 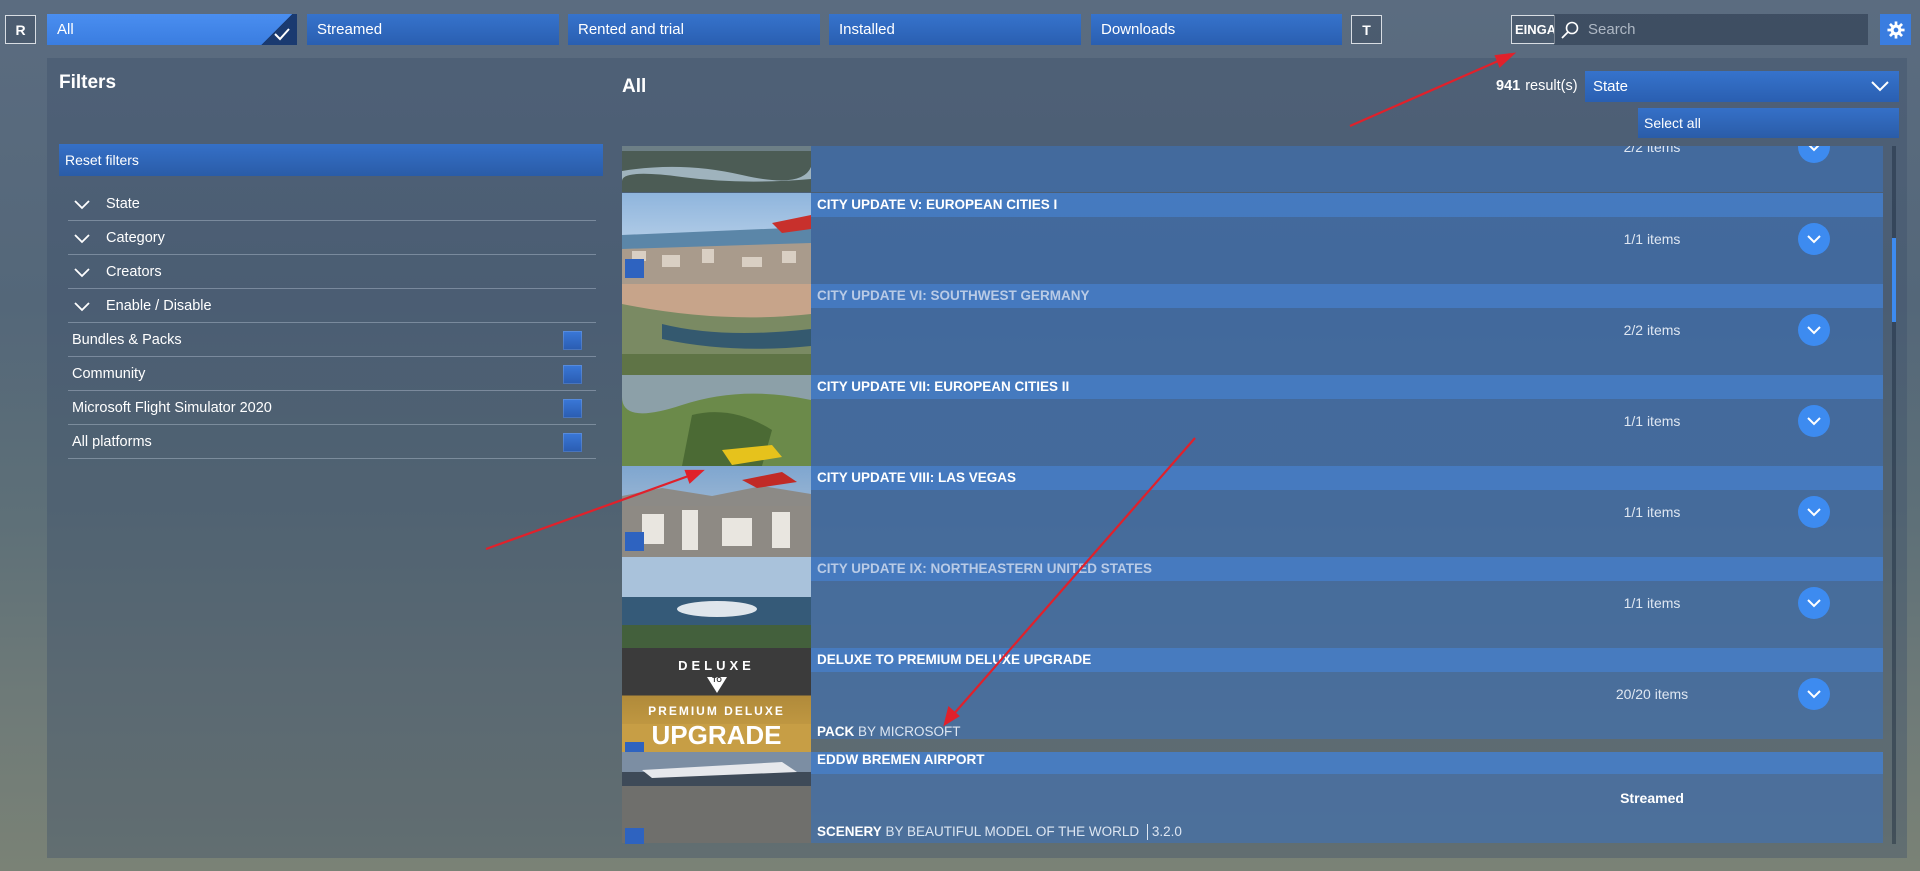 I want to click on filter-community-label: Community, so click(x=109, y=373).